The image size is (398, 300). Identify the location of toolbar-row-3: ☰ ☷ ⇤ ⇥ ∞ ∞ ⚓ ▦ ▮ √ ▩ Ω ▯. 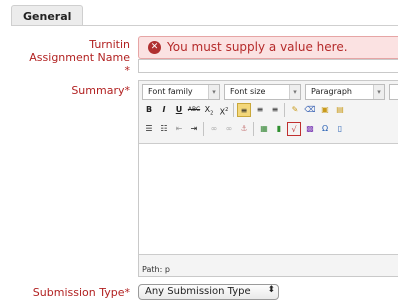
(270, 130).